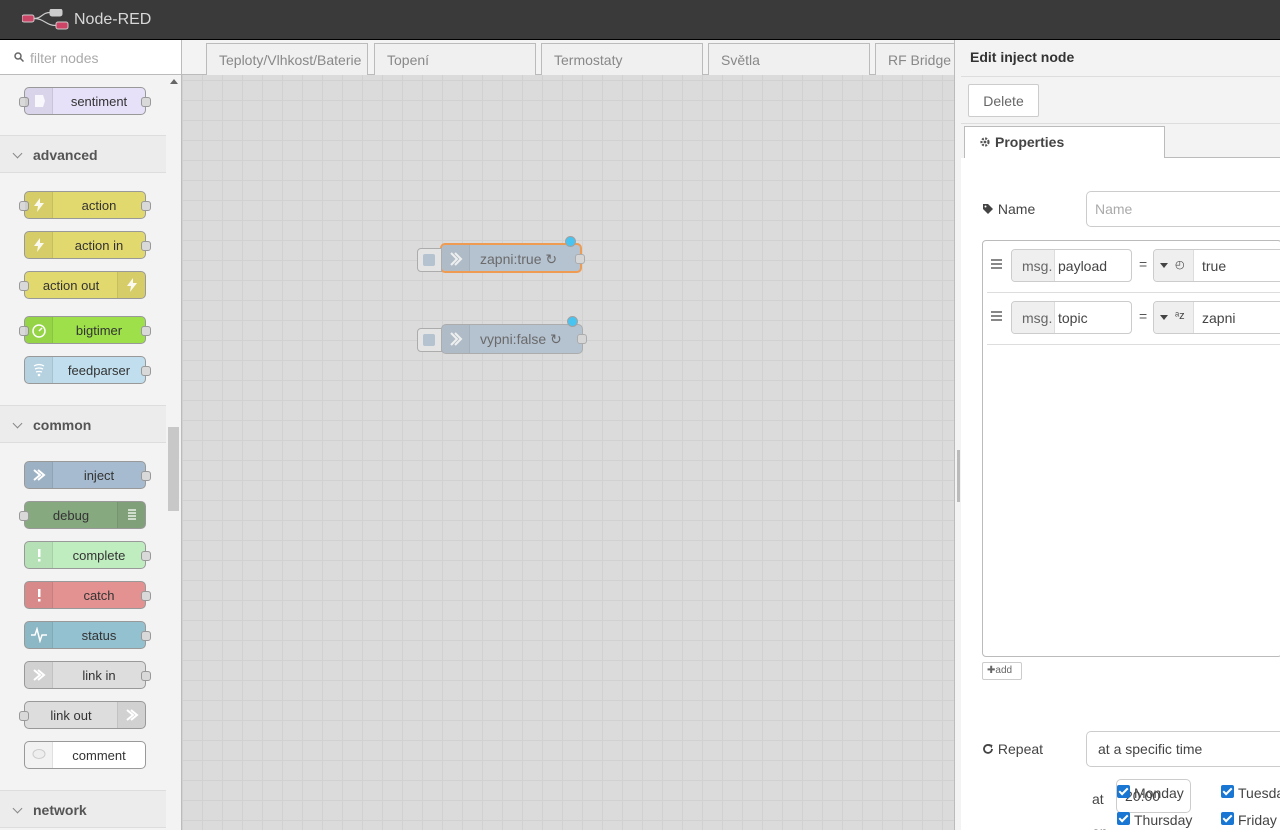  What do you see at coordinates (1183, 209) in the screenshot?
I see `name-input: Name` at bounding box center [1183, 209].